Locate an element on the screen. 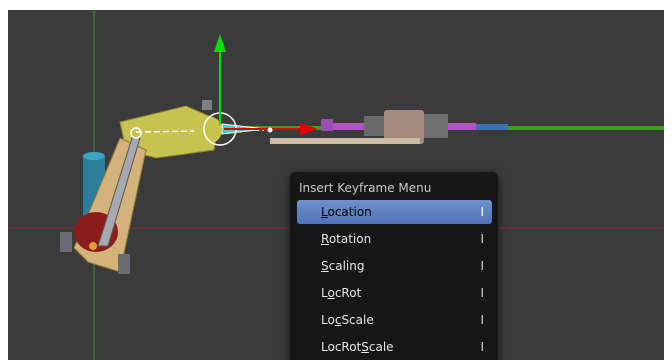 The width and height of the screenshot is (672, 360). joint-dot is located at coordinates (93, 246).